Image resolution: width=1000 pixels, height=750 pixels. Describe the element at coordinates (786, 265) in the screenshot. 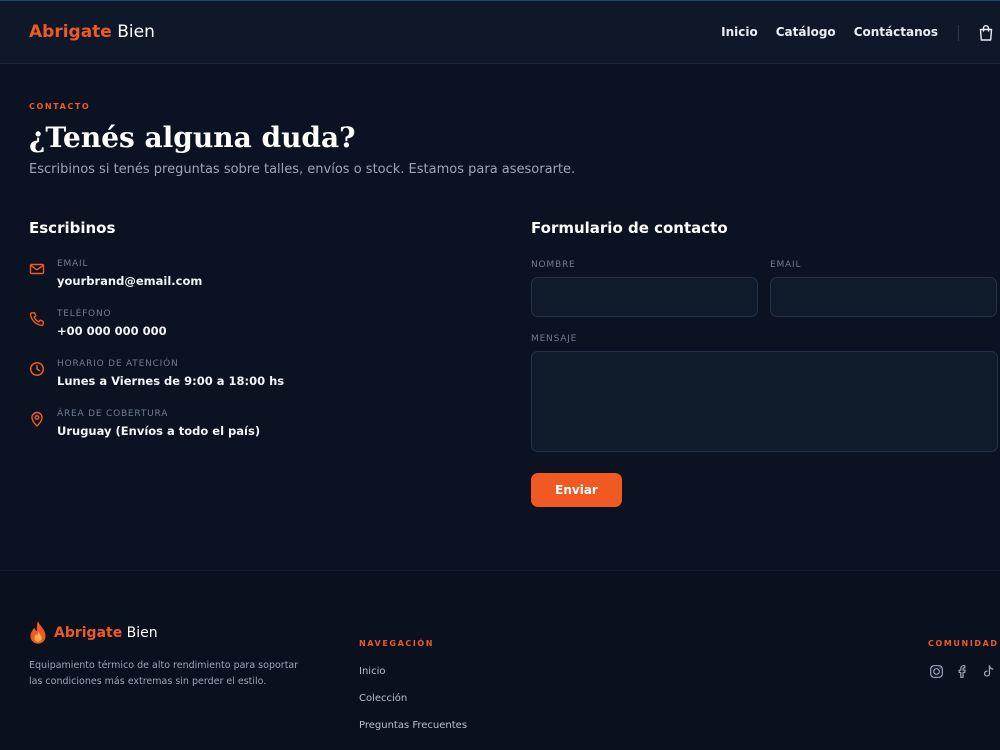

I see `email-label: EMAIL` at that location.